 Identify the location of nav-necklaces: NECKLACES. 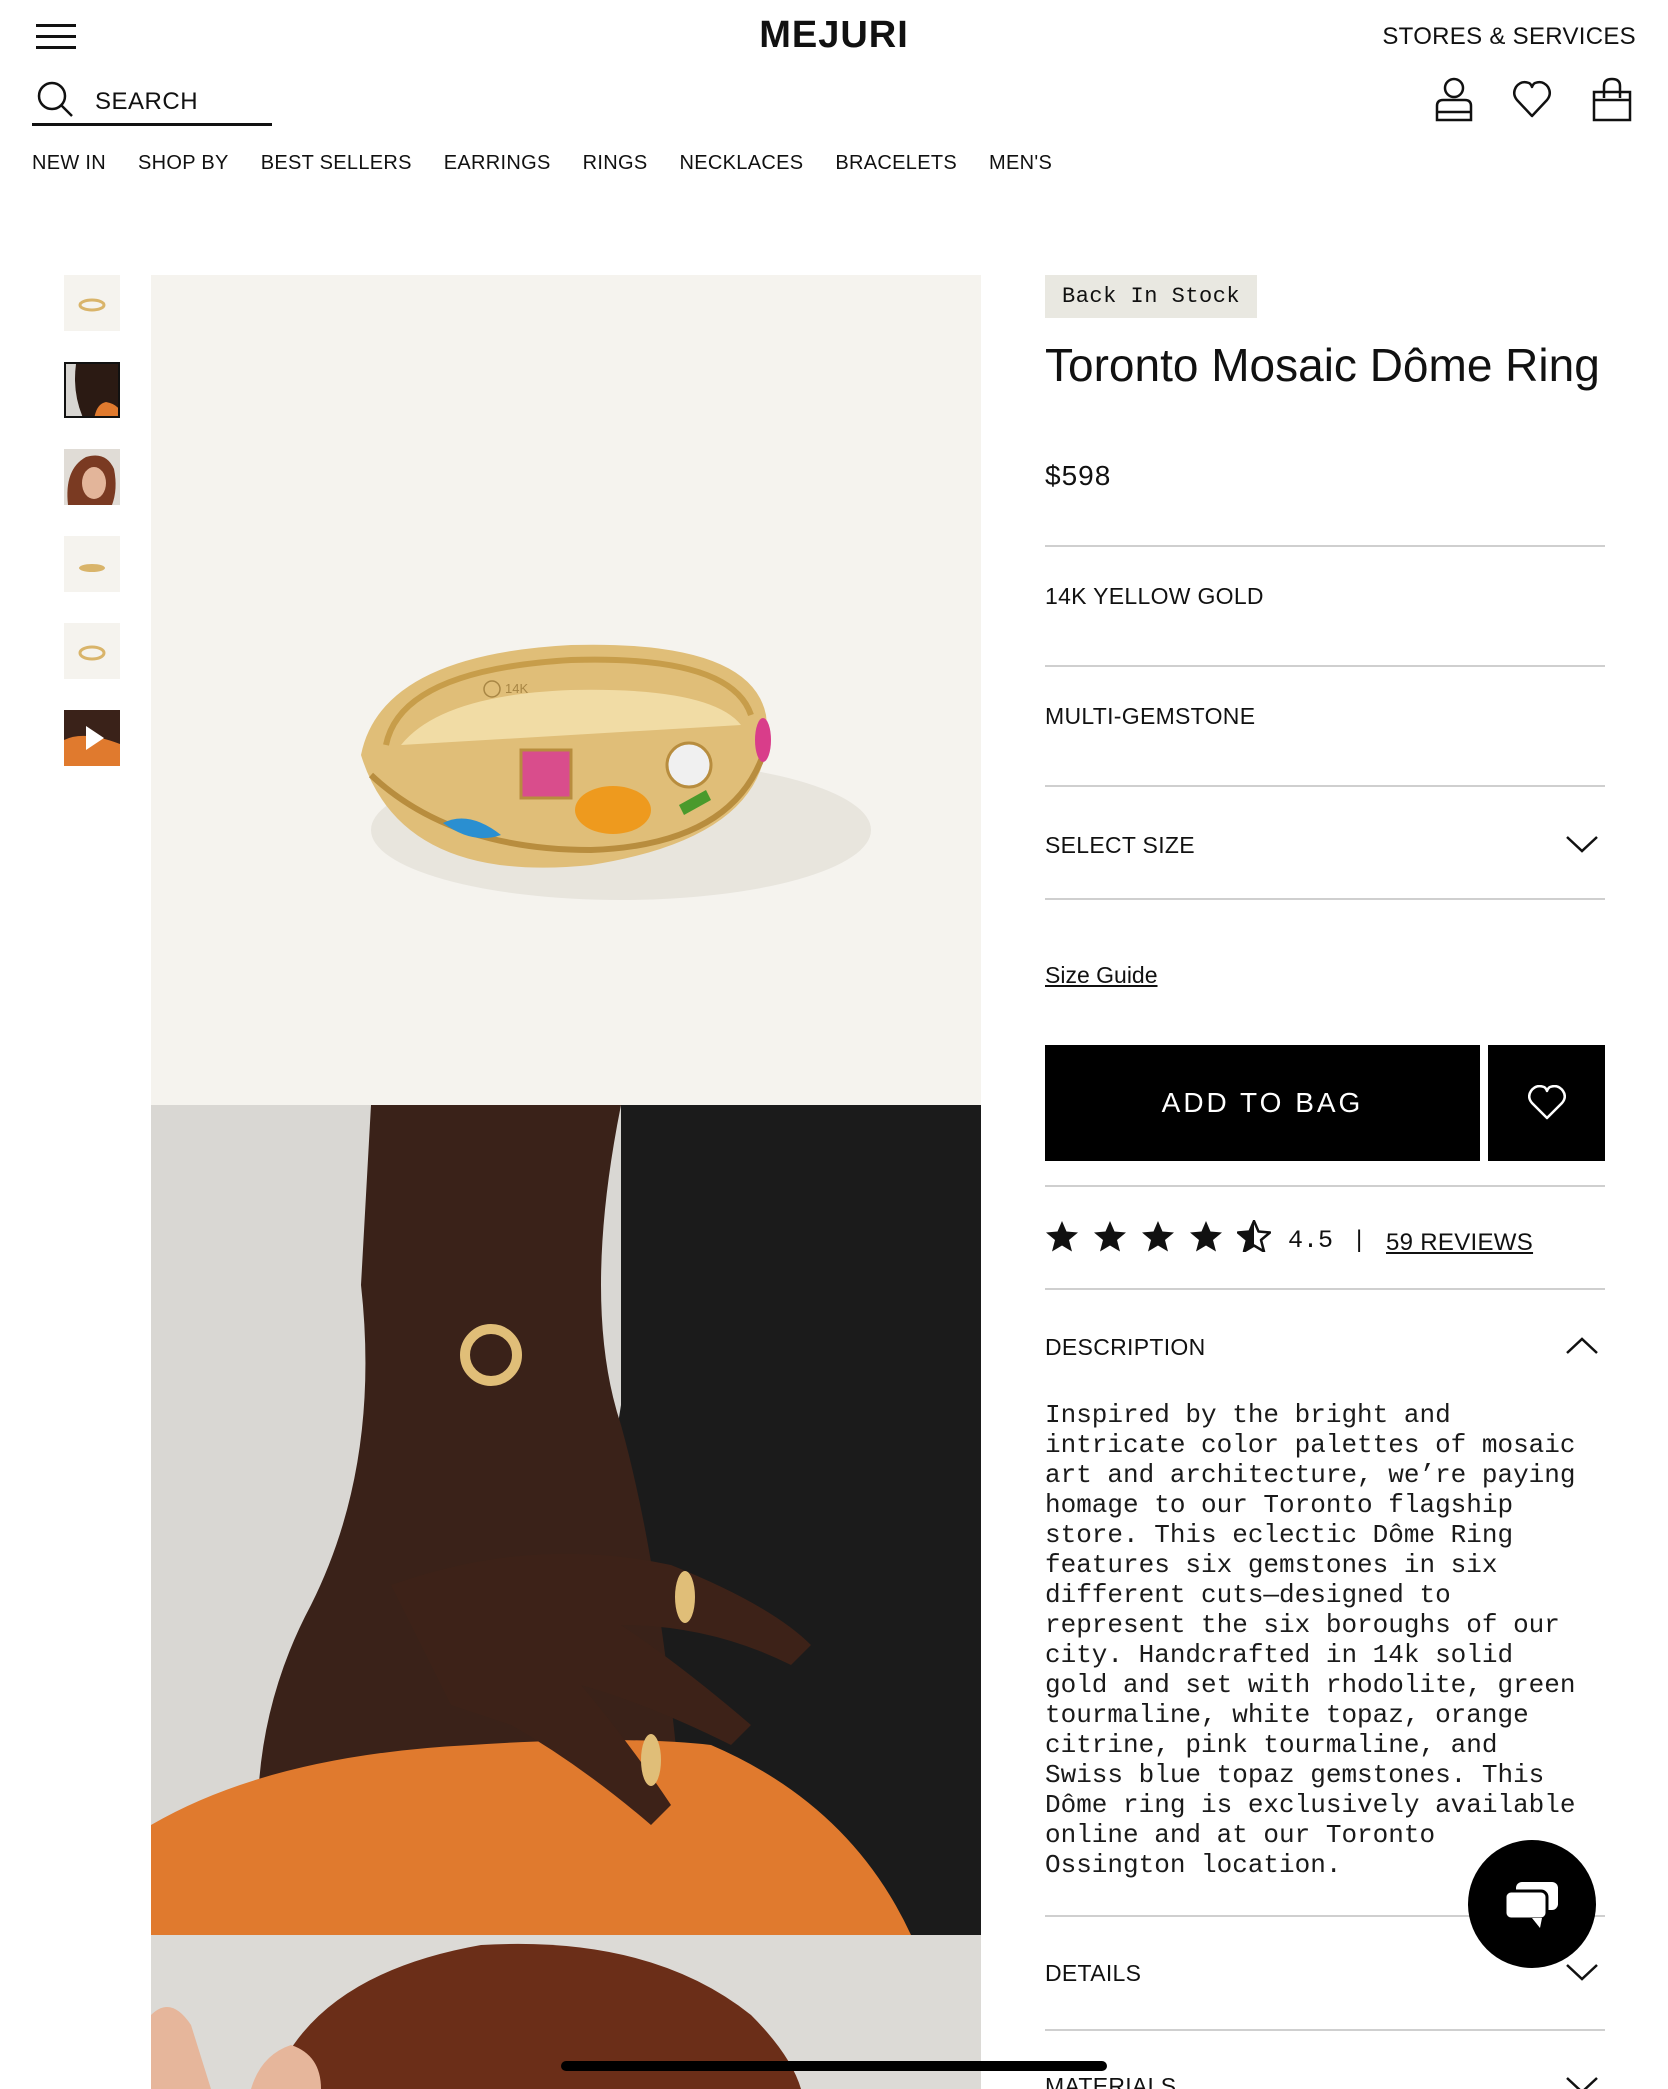
(742, 163).